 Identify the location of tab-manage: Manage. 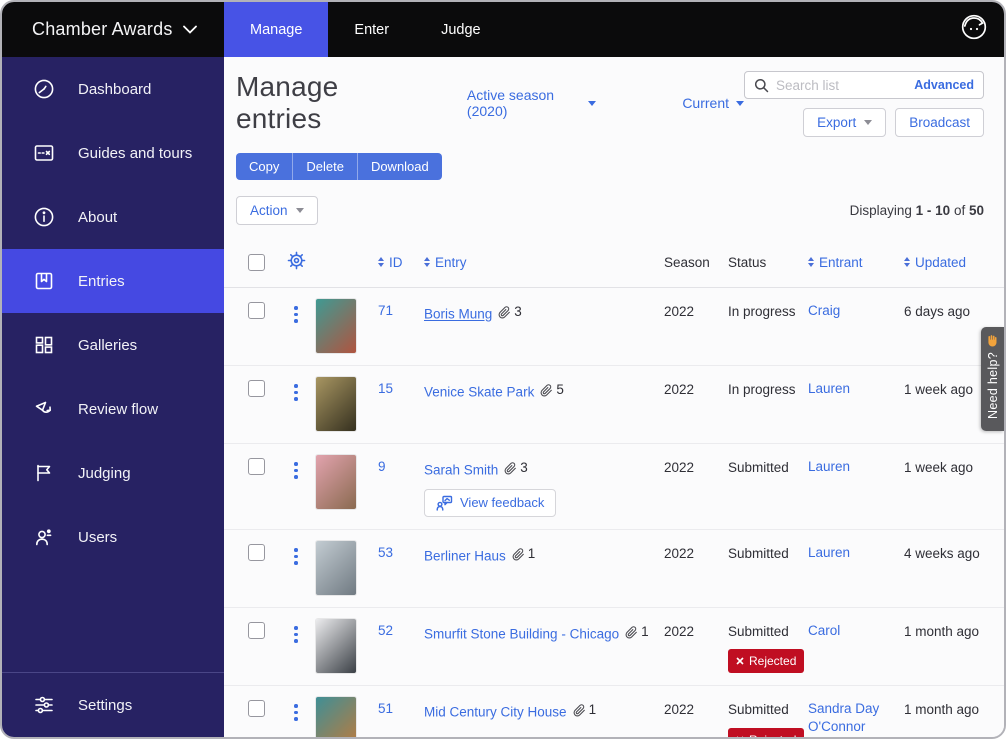
(276, 29).